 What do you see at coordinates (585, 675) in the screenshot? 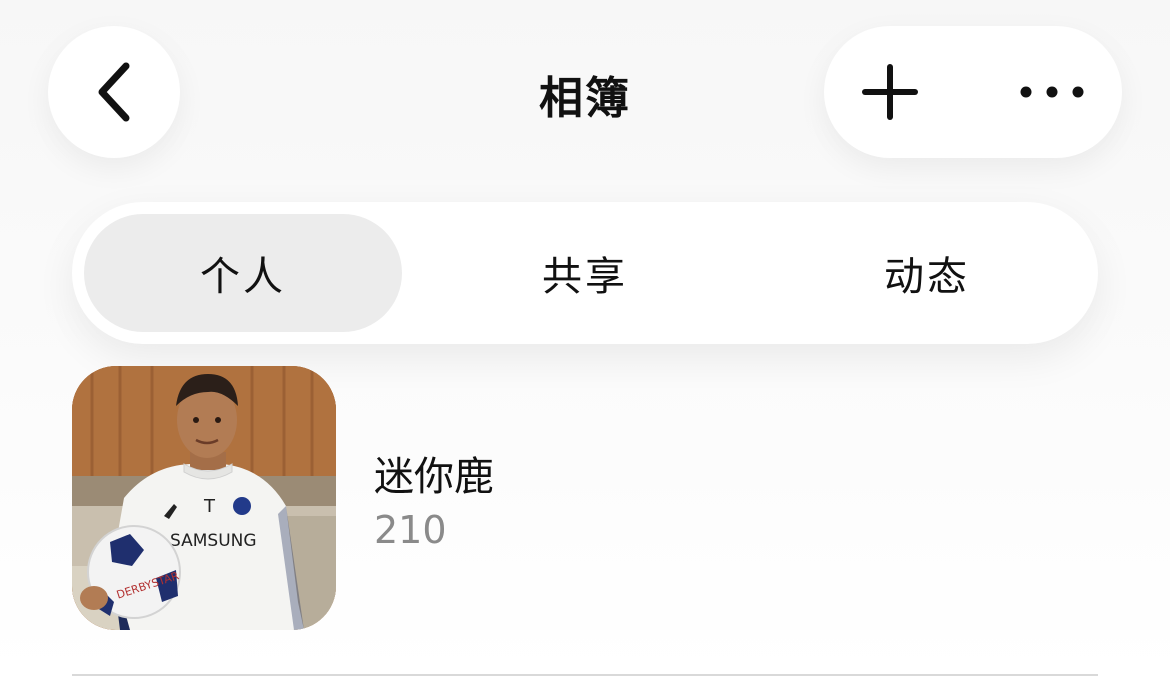
I see `list-divider` at bounding box center [585, 675].